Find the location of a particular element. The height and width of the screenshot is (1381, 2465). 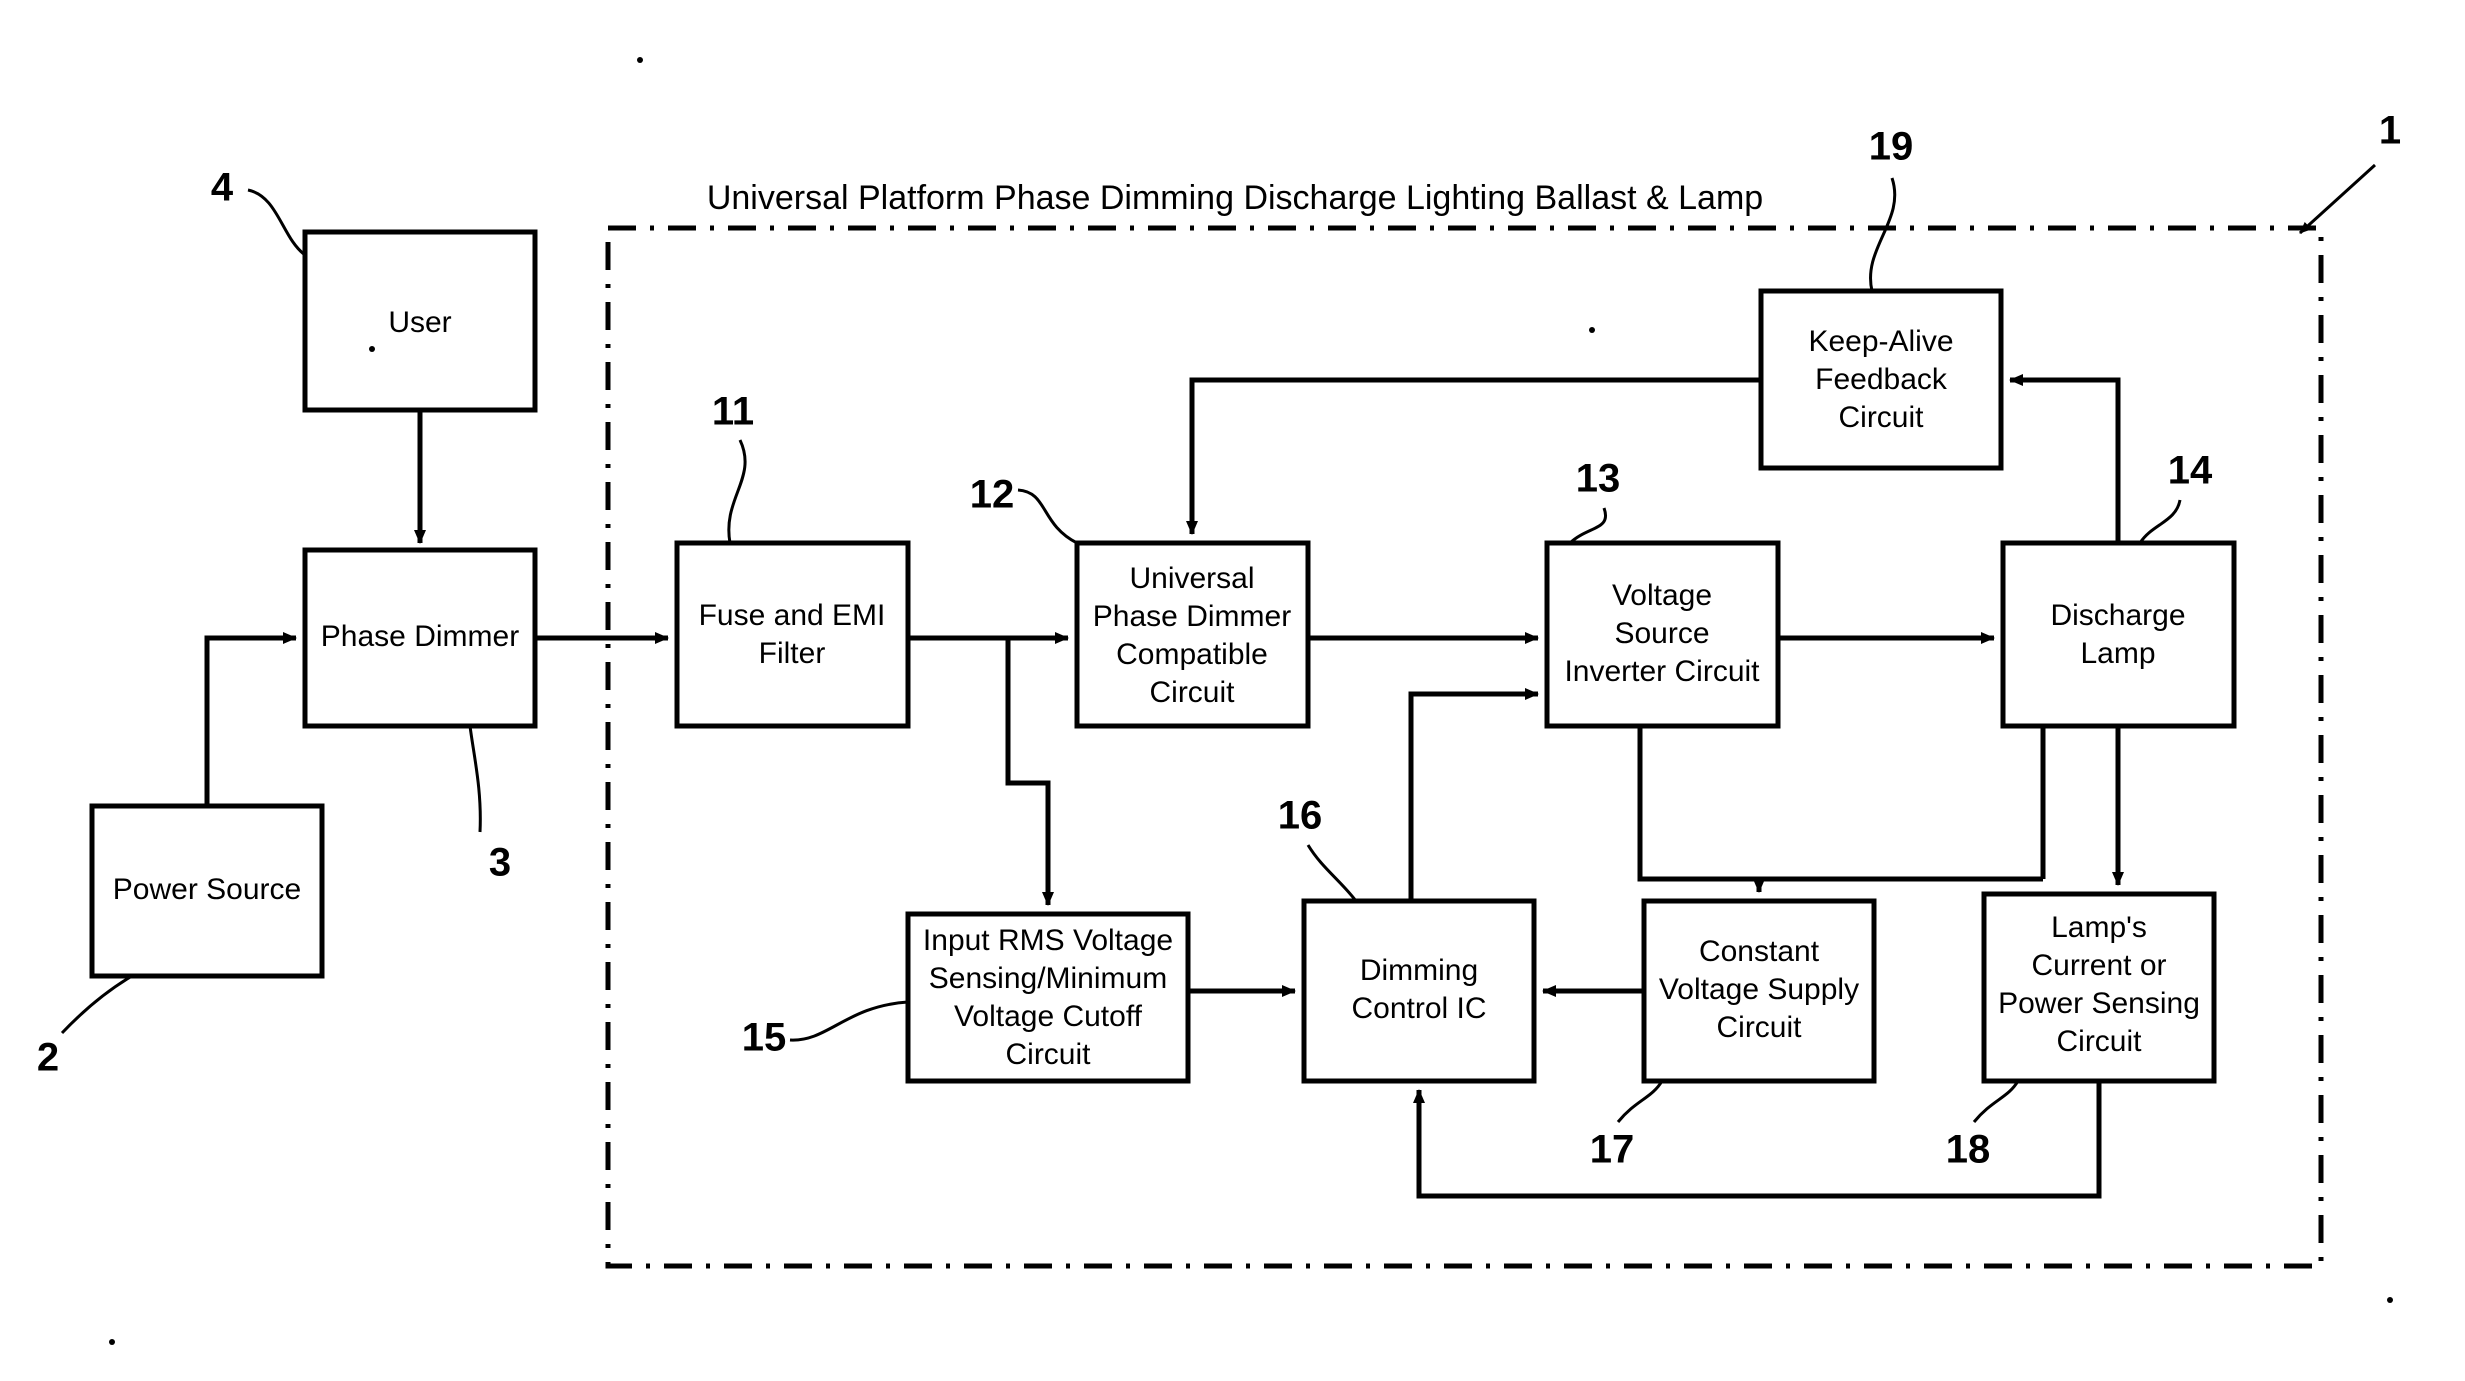

block-upd-line-3: Circuit is located at coordinates (1192, 692).